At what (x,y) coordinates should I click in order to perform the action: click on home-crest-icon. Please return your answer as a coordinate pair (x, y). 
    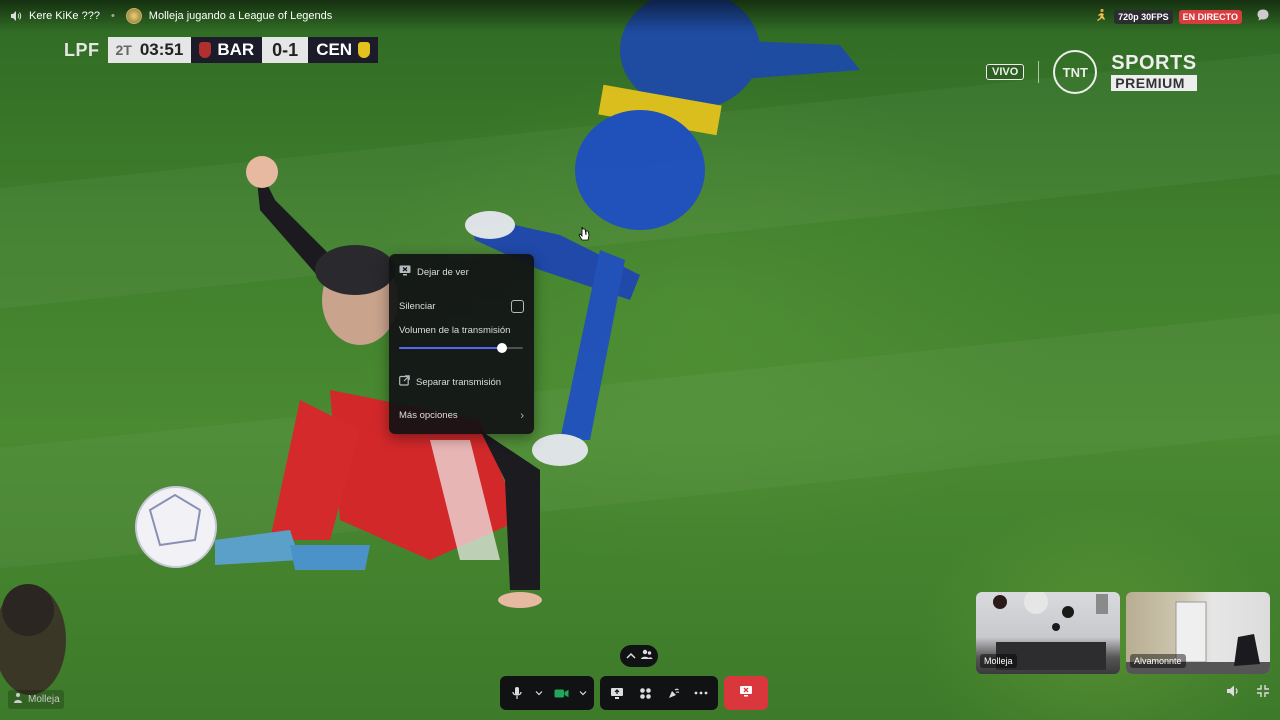
    Looking at the image, I should click on (205, 50).